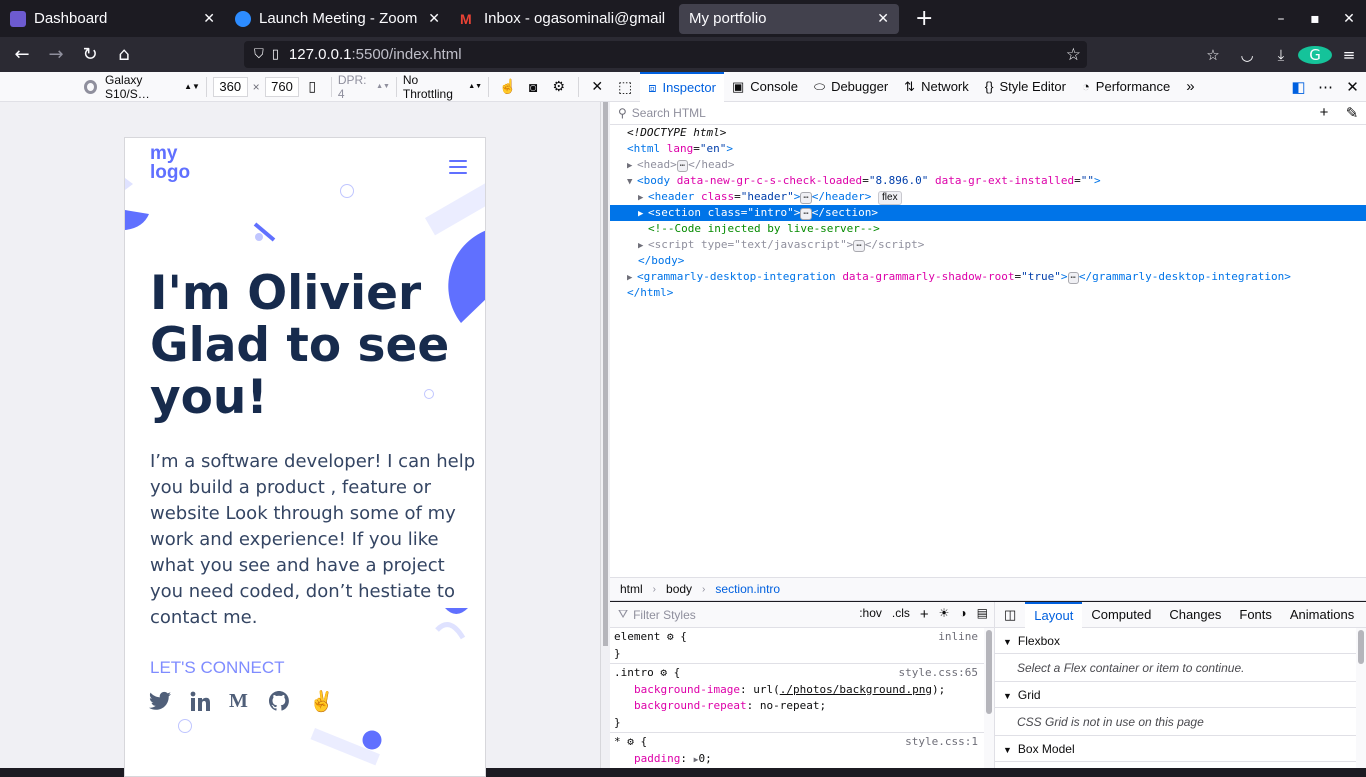  What do you see at coordinates (337, 19) in the screenshot?
I see `tab-zoom: Launch Meeting - Zoom ✕` at bounding box center [337, 19].